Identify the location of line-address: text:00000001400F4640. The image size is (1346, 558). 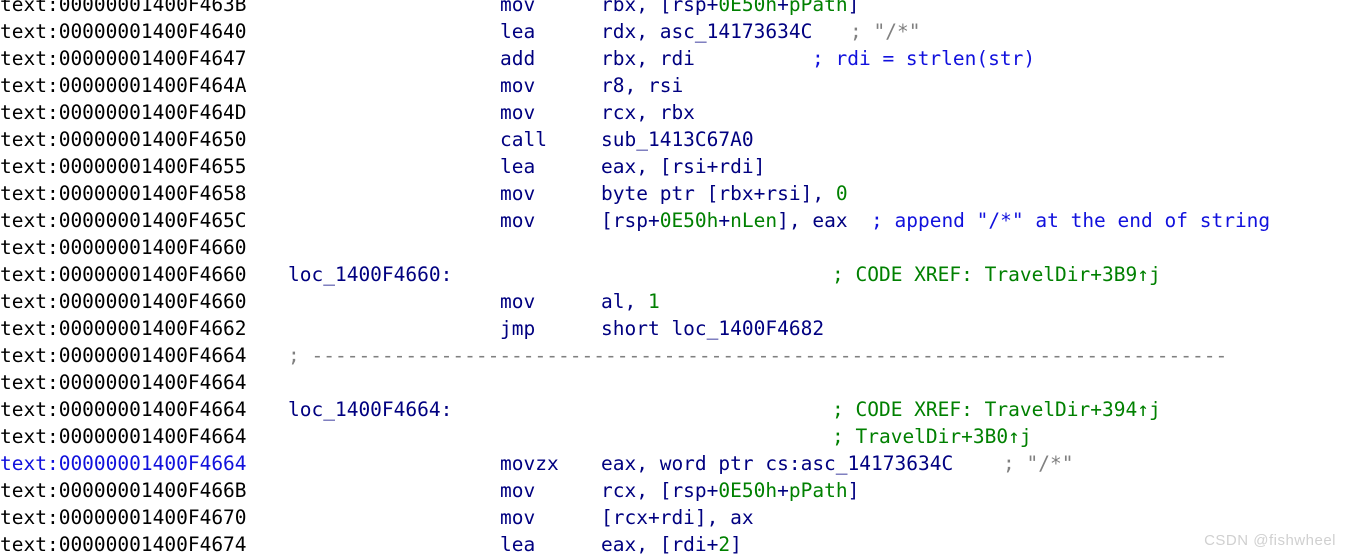
(123, 31).